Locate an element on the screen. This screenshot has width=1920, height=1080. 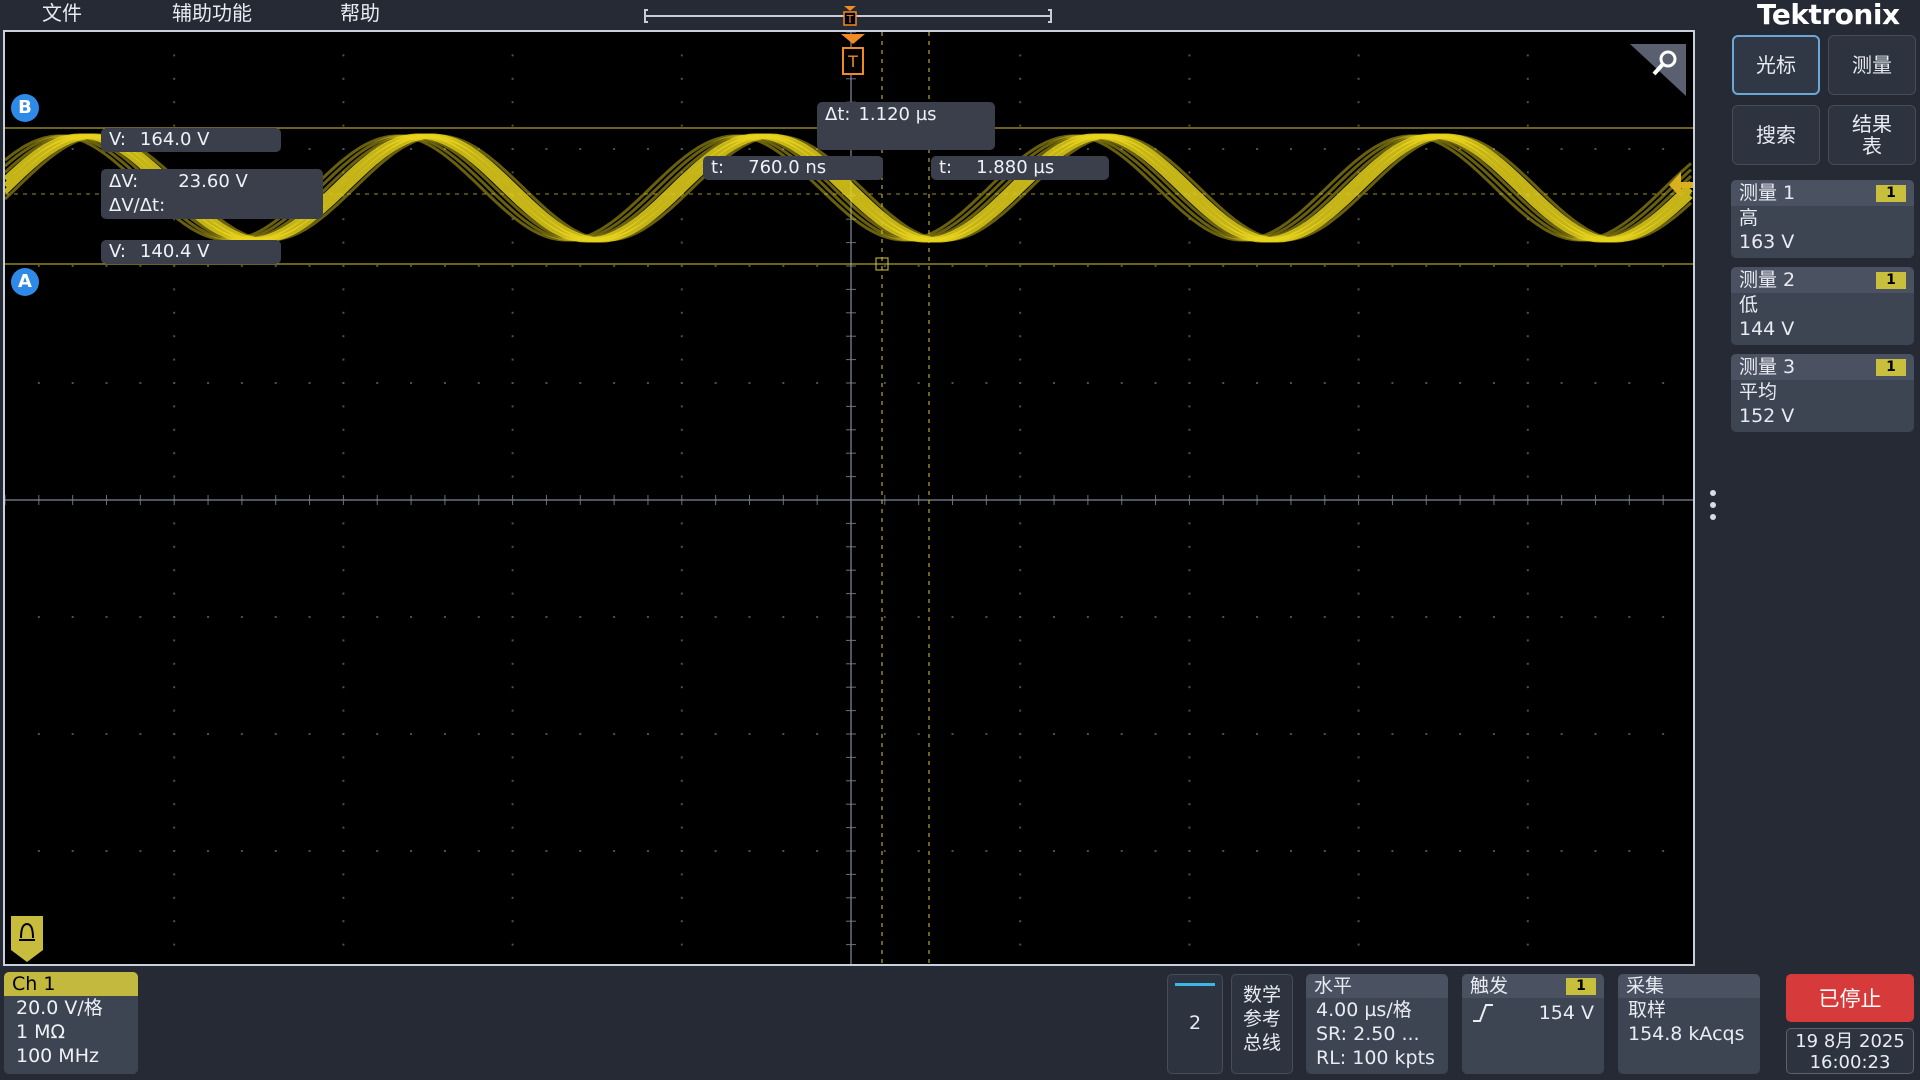
svg-text: T is located at coordinates (850, 19).